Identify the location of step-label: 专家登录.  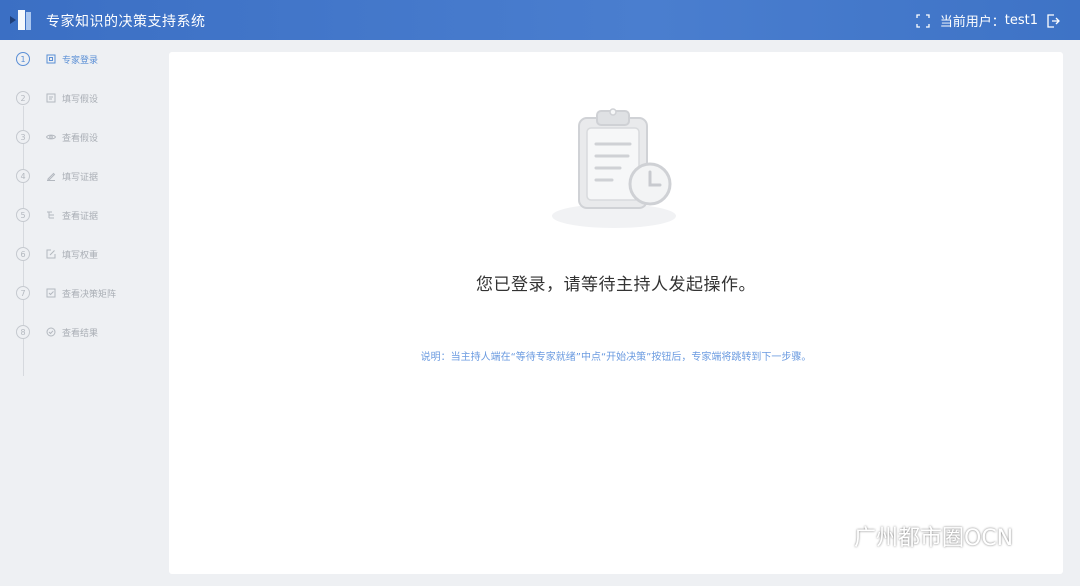
(80, 60).